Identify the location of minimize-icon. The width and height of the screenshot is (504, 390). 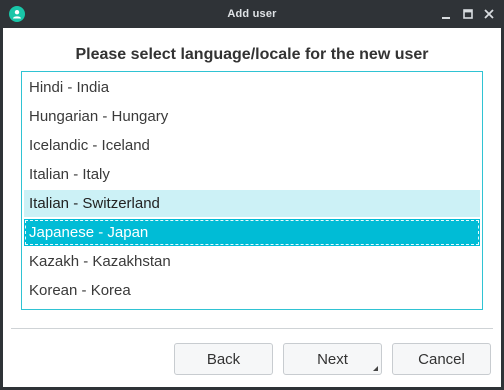
(446, 14).